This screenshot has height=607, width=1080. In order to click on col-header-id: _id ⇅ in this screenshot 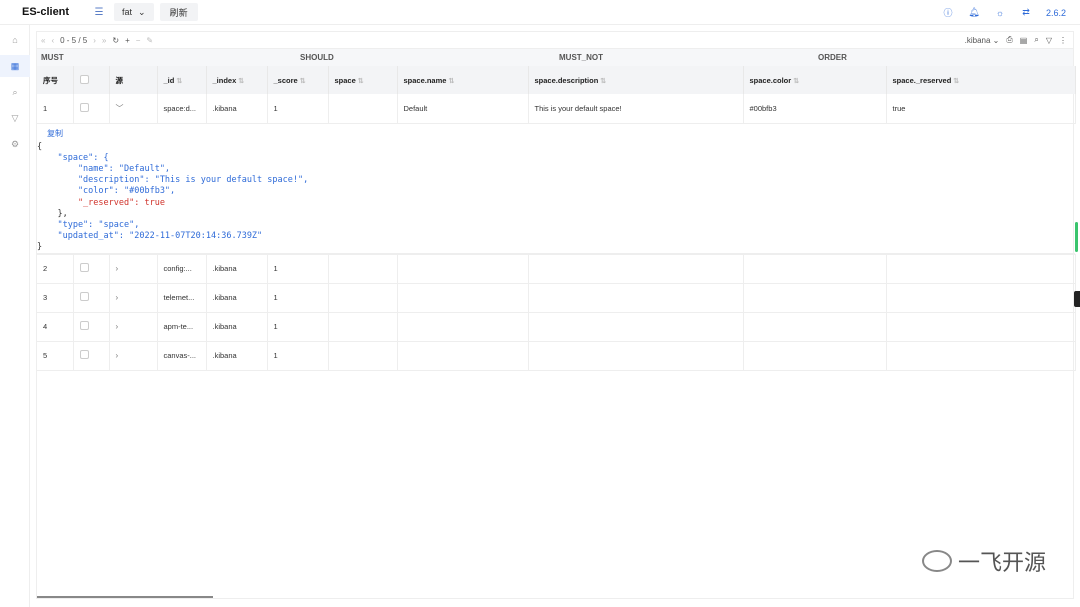, I will do `click(182, 80)`.